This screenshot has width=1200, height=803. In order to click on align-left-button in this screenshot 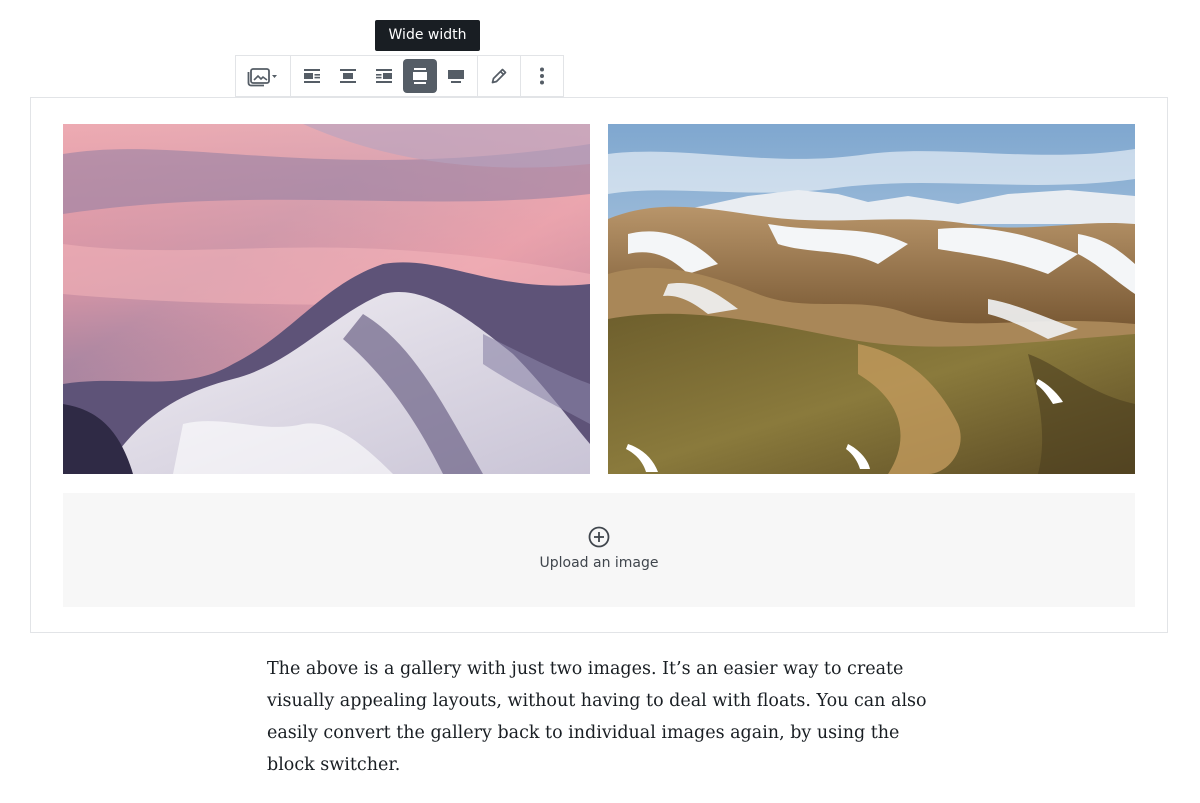, I will do `click(312, 76)`.